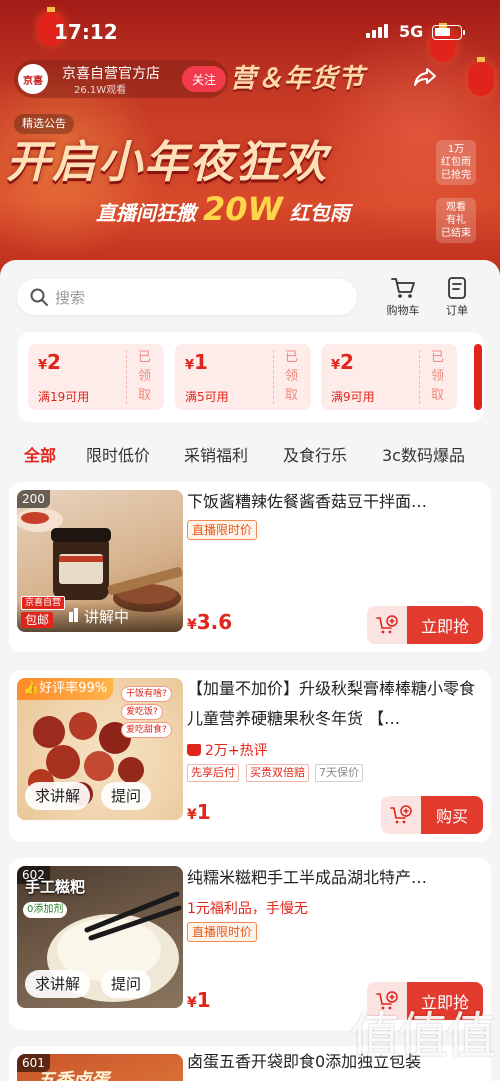 The width and height of the screenshot is (500, 1081). What do you see at coordinates (377, 31) in the screenshot?
I see `signal-icon` at bounding box center [377, 31].